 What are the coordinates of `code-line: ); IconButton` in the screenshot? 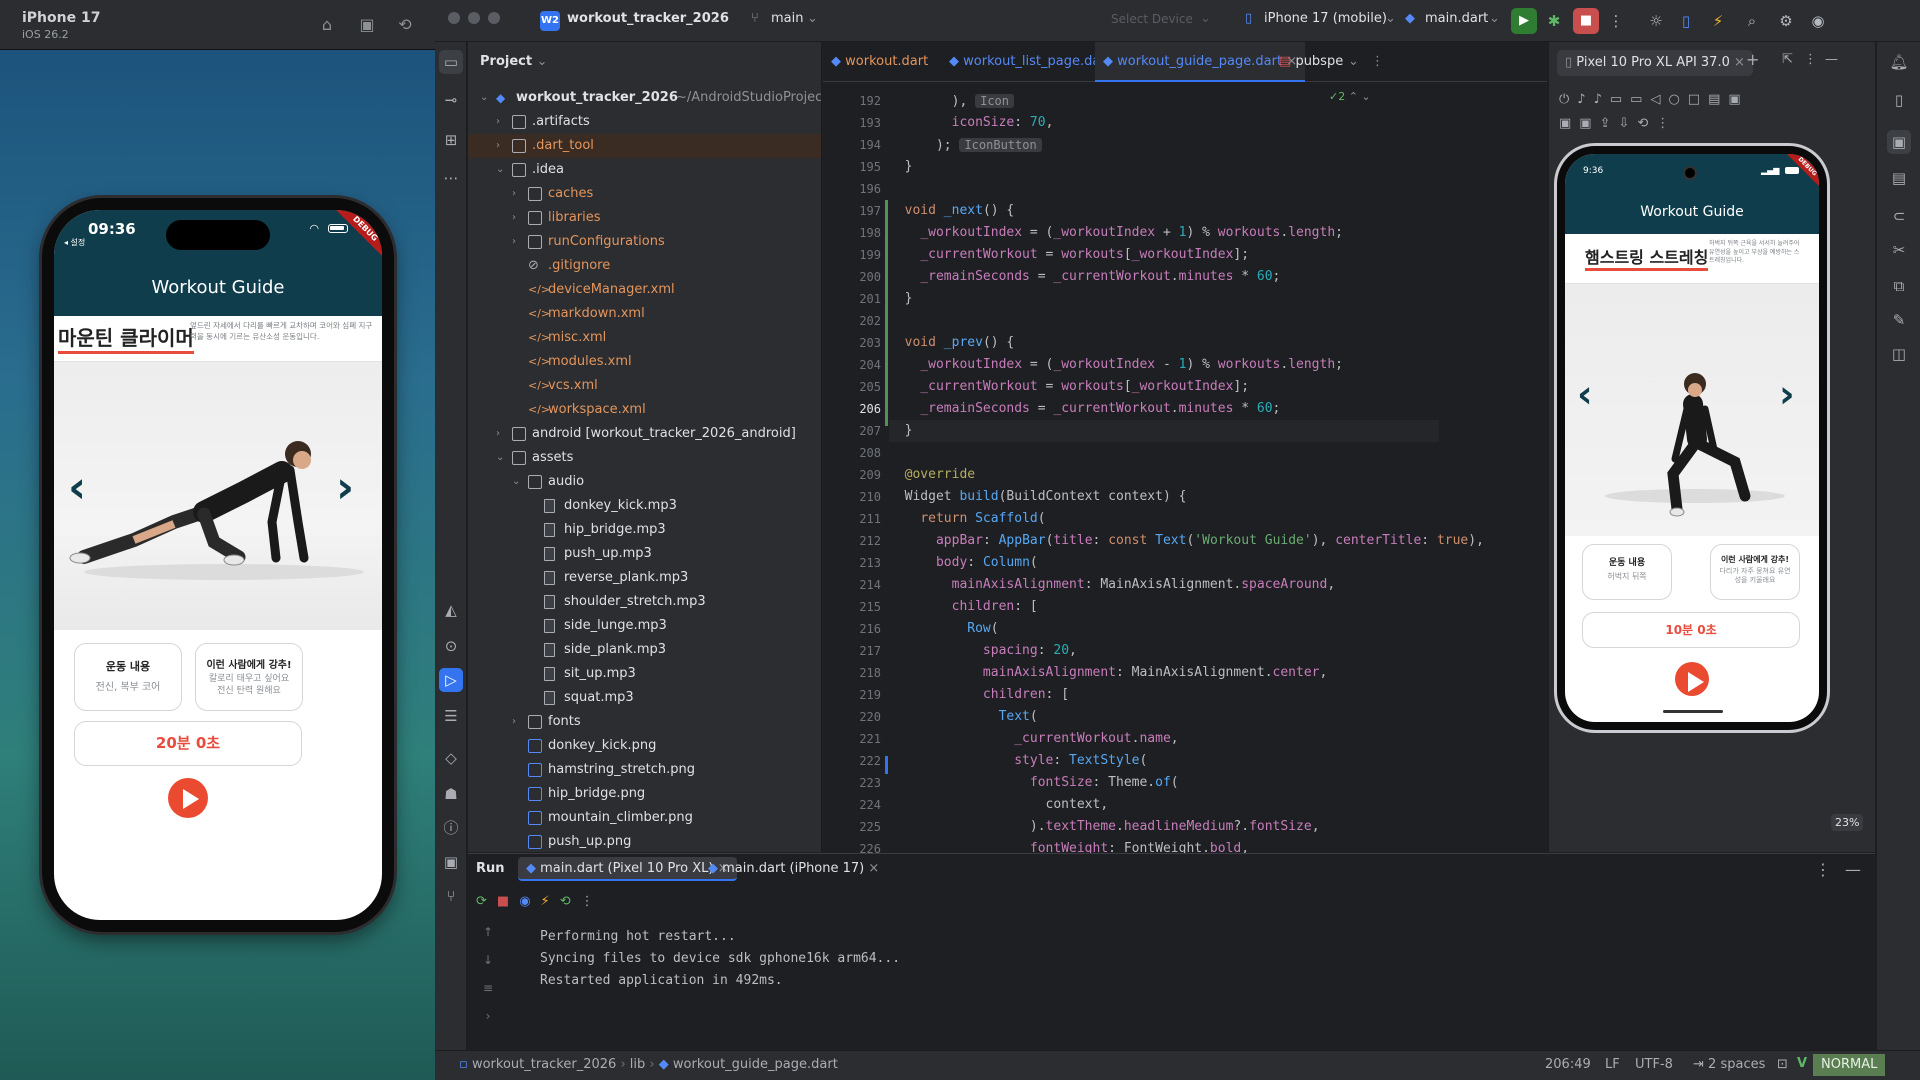 It's located at (1186, 145).